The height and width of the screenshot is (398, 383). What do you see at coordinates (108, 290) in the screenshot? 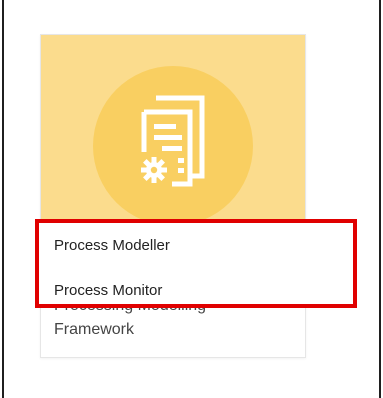
I see `menu-item-process-monitor: Process Monitor` at bounding box center [108, 290].